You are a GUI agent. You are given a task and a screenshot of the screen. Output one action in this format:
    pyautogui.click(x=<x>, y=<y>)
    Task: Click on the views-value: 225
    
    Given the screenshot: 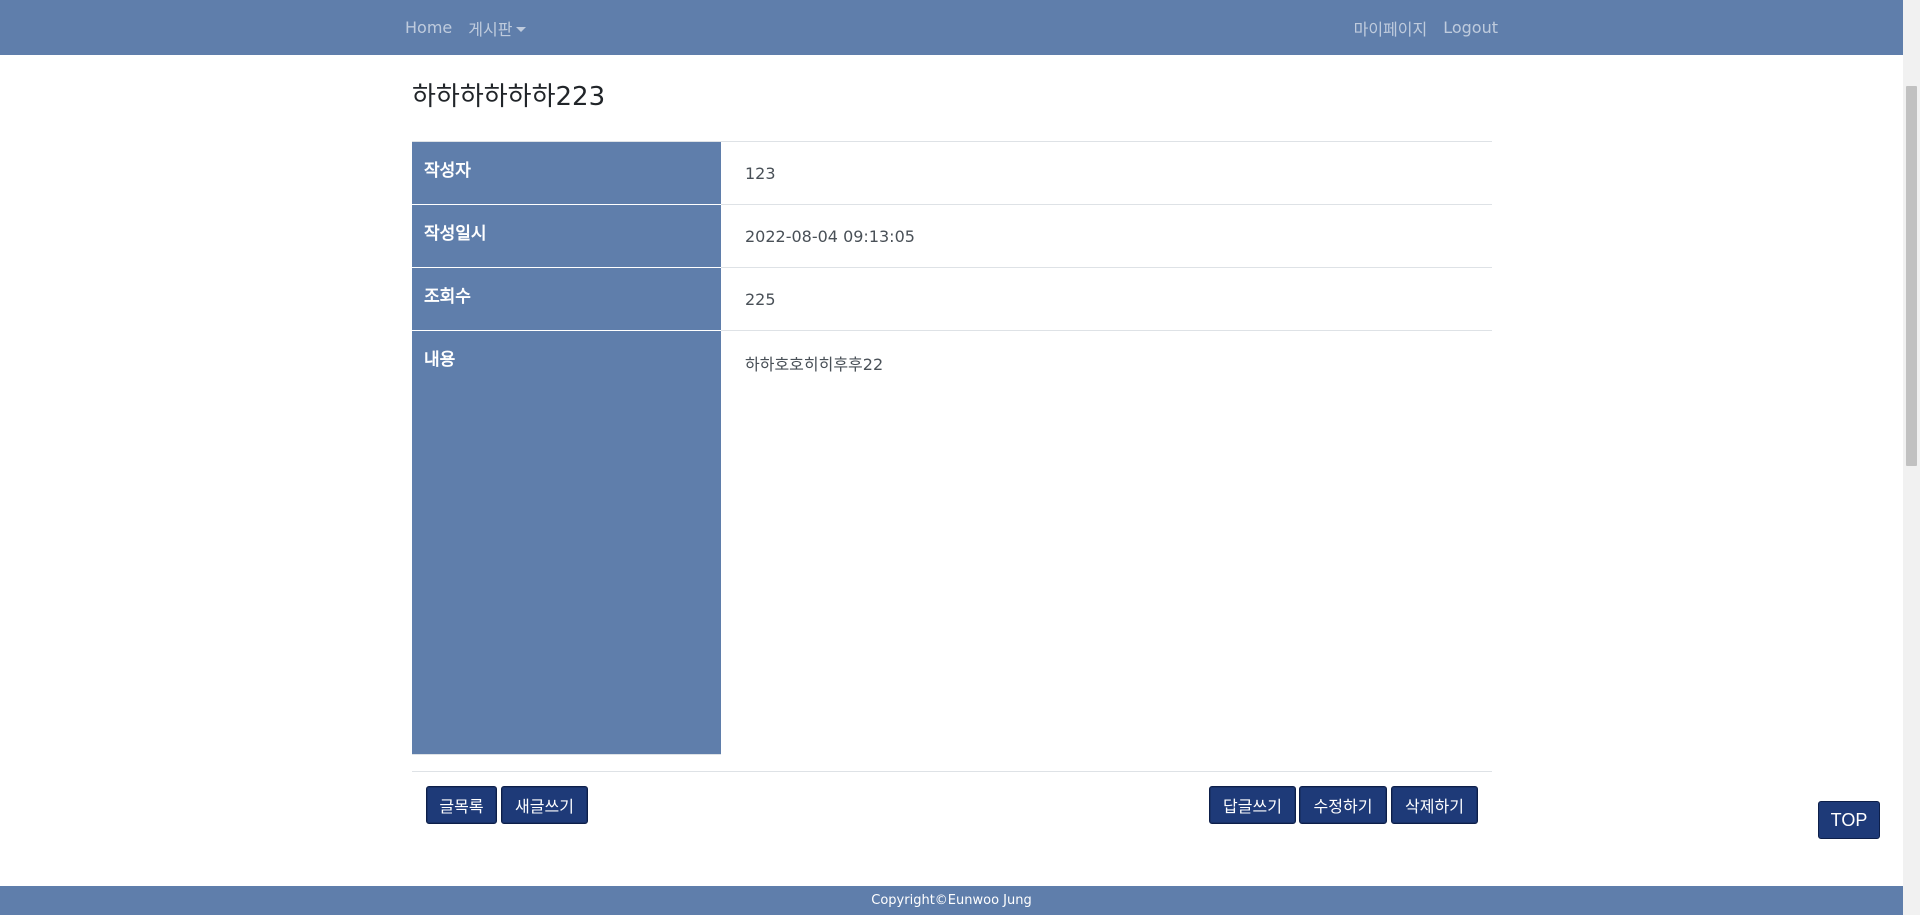 What is the action you would take?
    pyautogui.click(x=1106, y=299)
    